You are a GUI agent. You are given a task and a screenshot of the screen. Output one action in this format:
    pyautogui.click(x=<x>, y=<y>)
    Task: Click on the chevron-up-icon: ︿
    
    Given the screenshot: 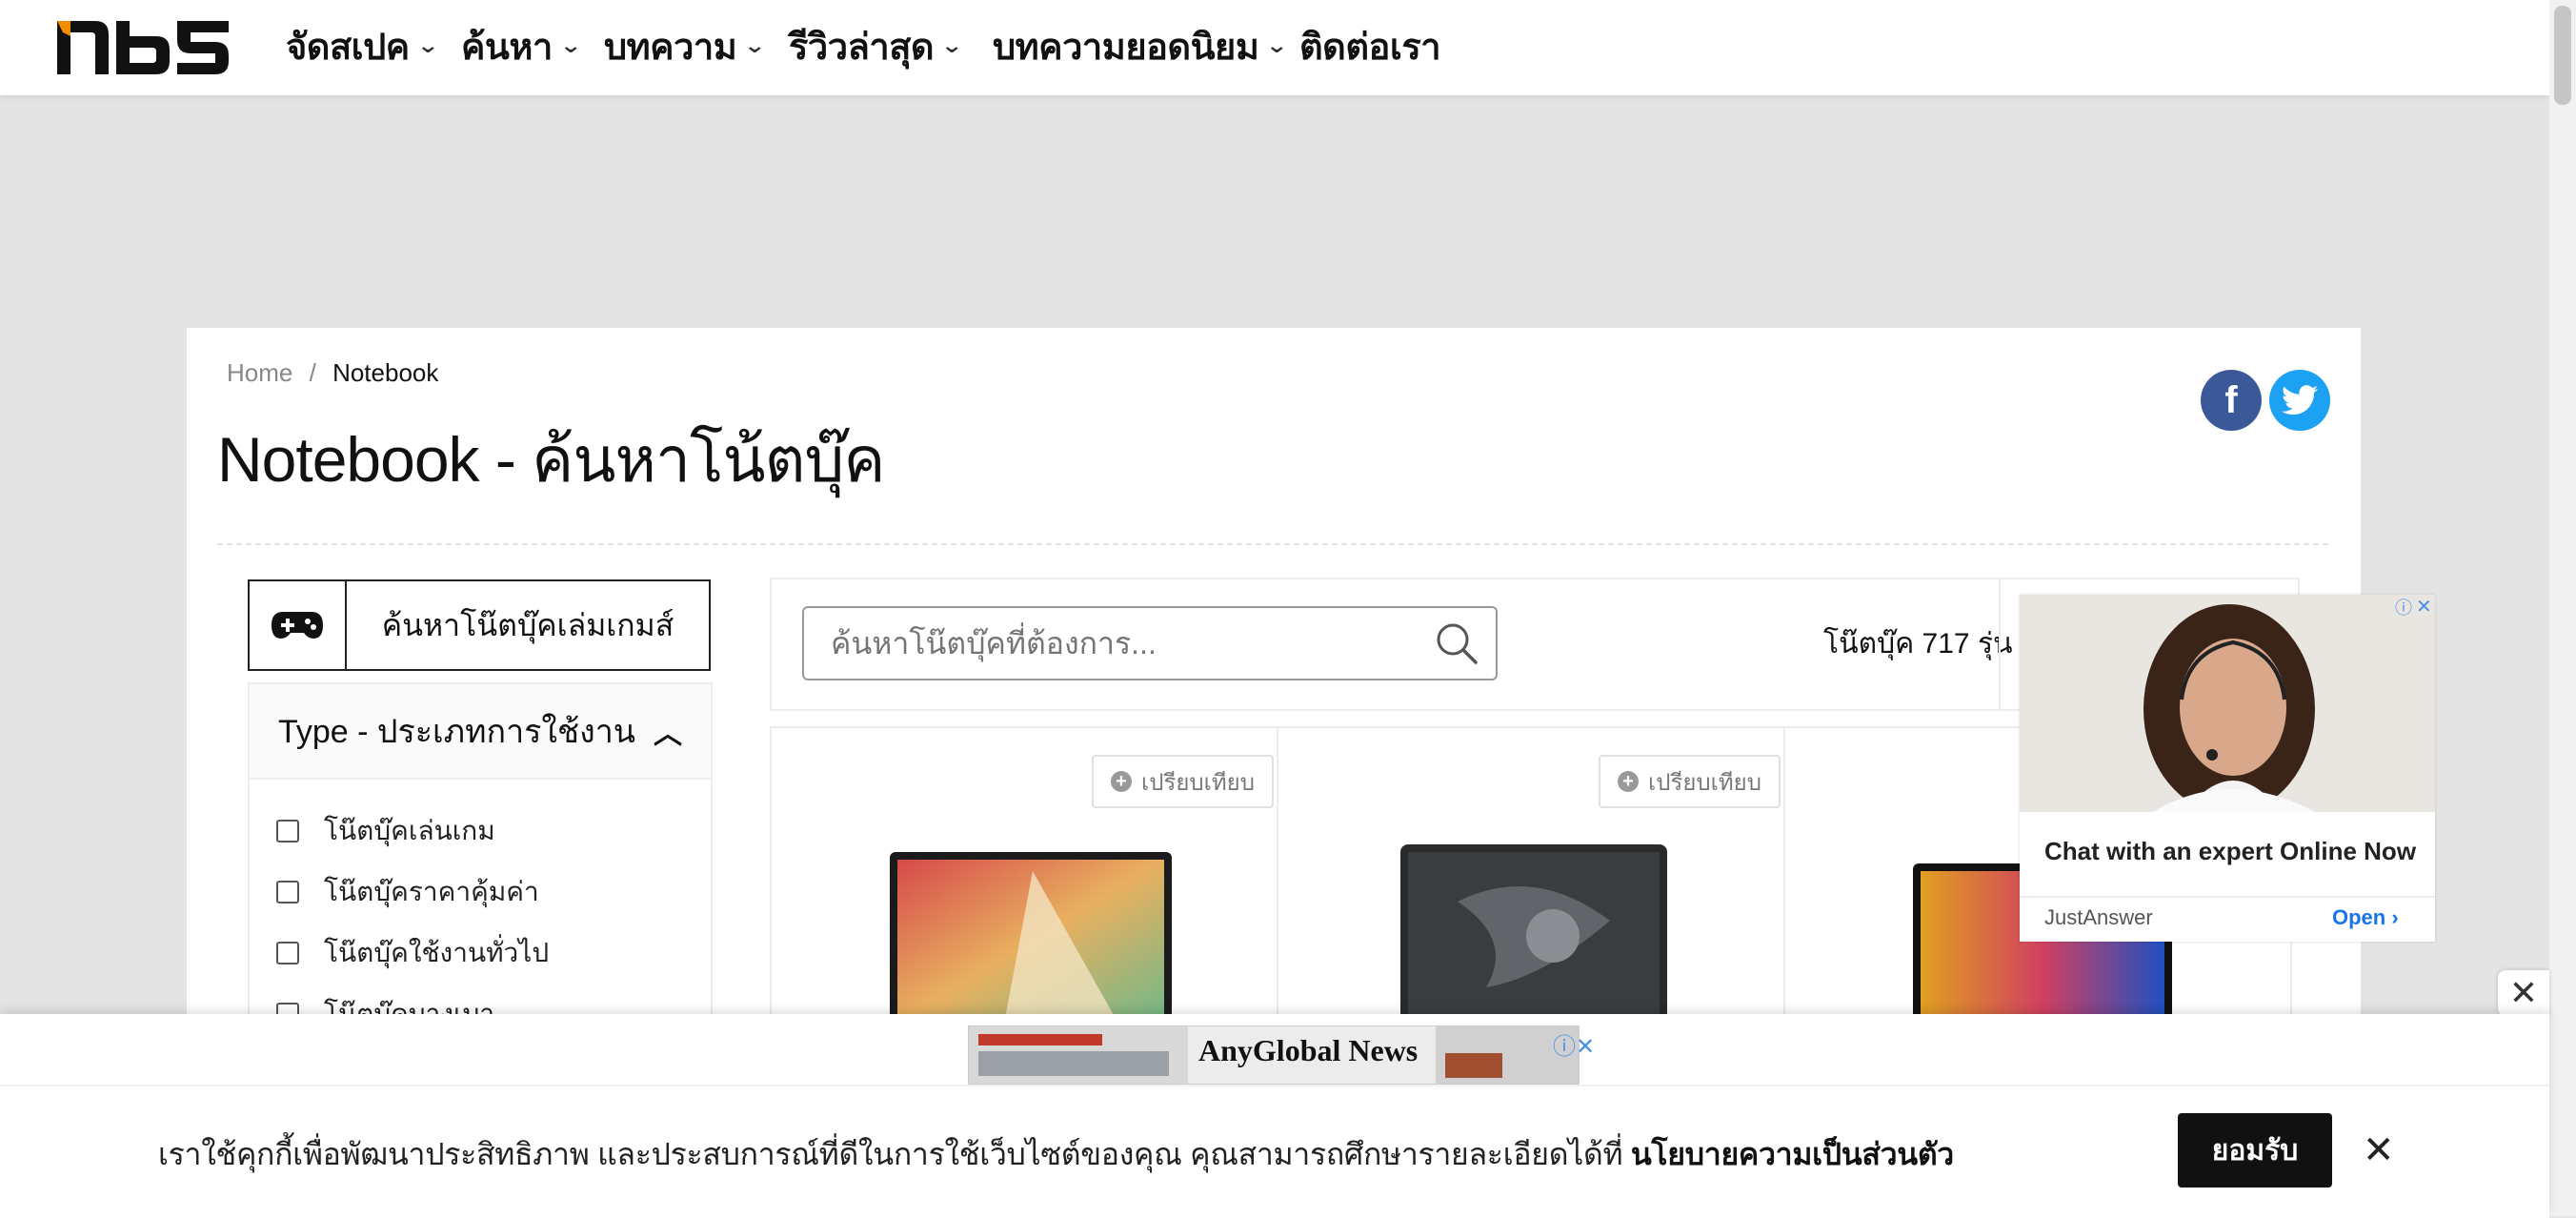 What is the action you would take?
    pyautogui.click(x=668, y=734)
    